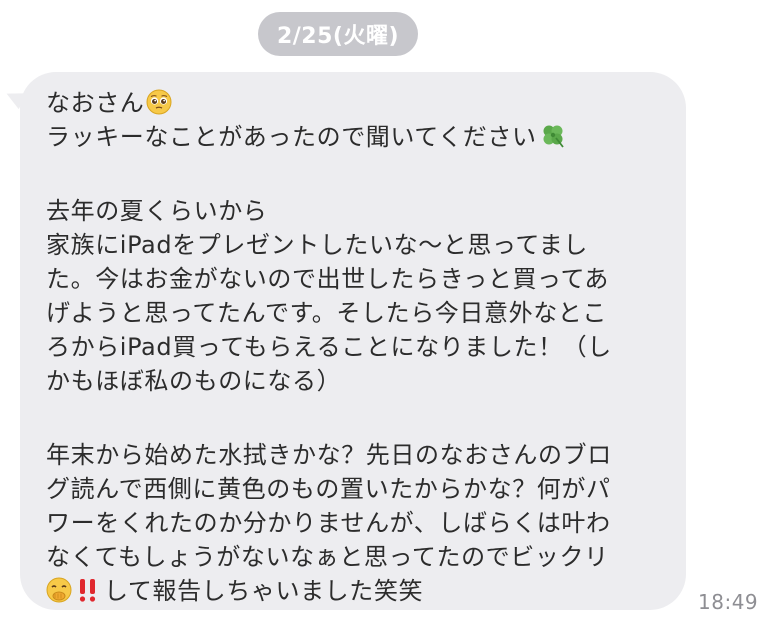 Image resolution: width=776 pixels, height=630 pixels. Describe the element at coordinates (553, 139) in the screenshot. I see `four-leaf-clover-emoji-icon` at that location.